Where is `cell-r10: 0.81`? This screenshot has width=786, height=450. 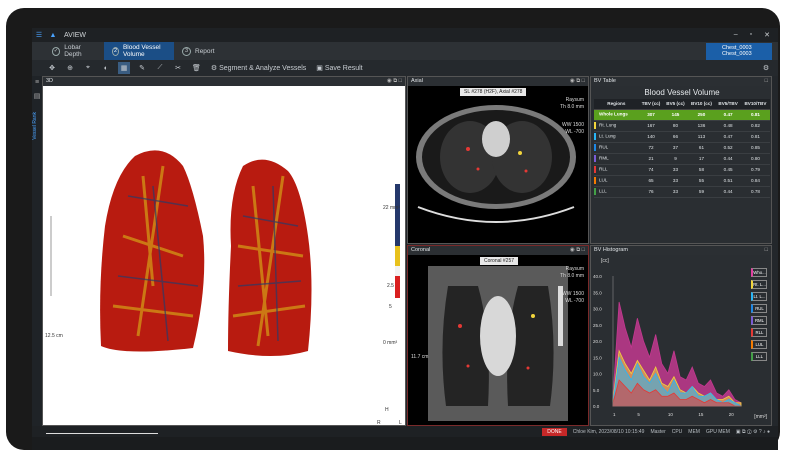
cell-r10: 0.81 is located at coordinates (755, 137).